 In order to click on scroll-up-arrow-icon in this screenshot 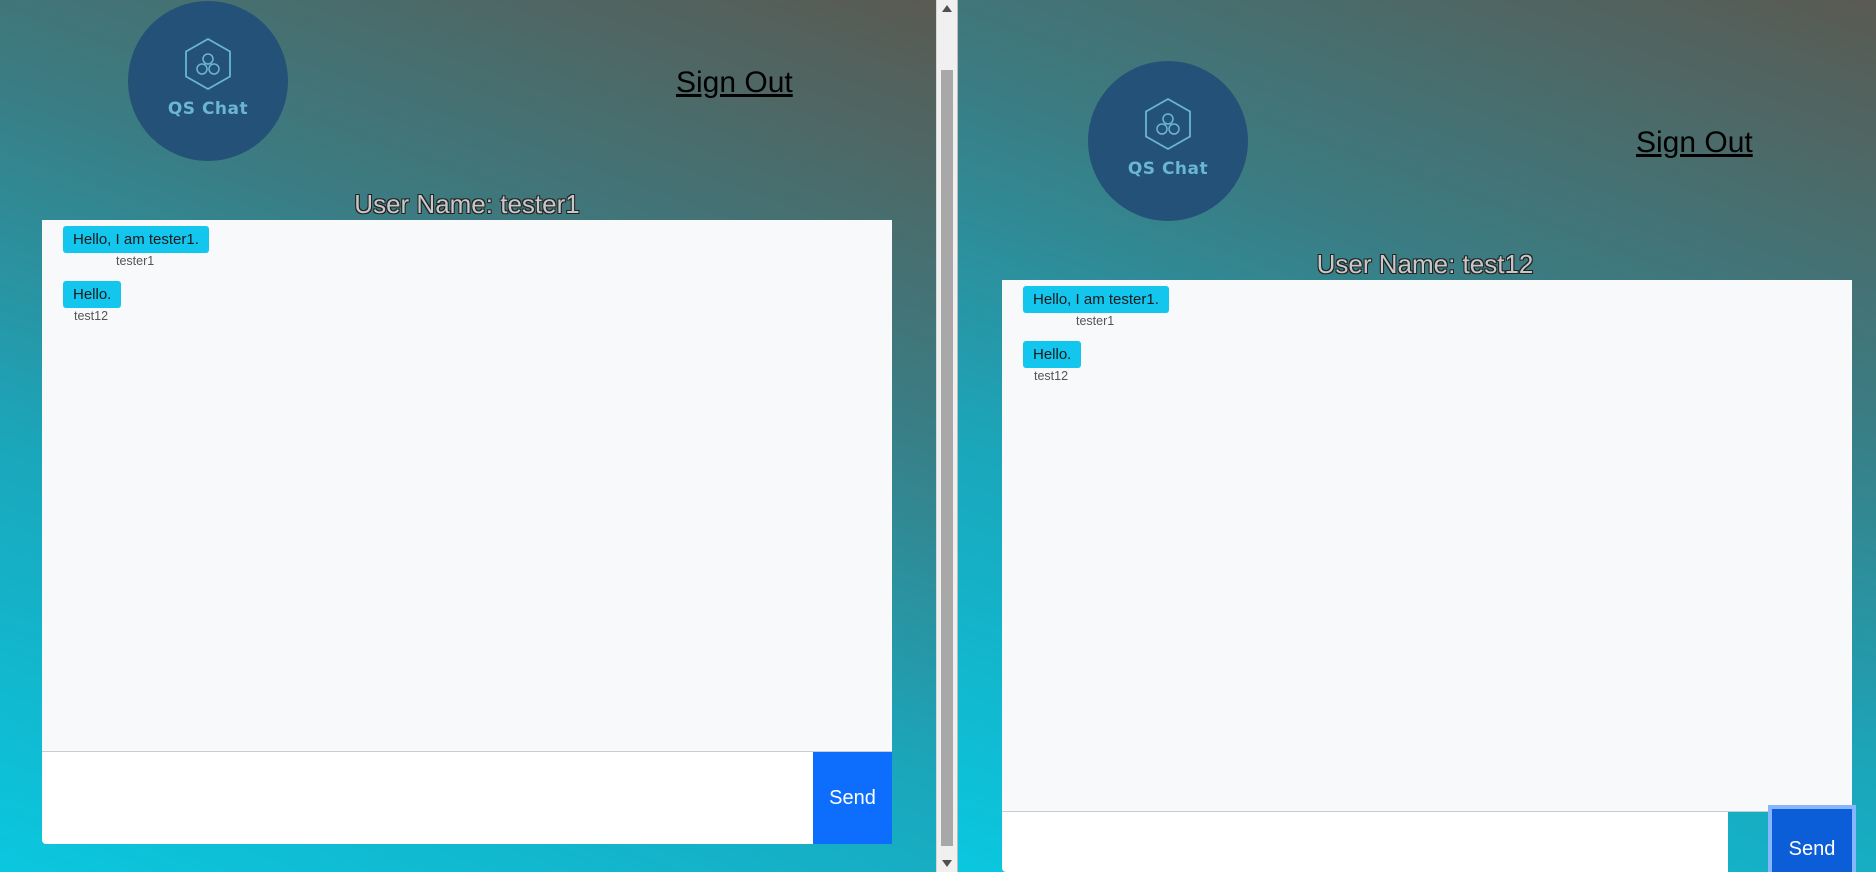, I will do `click(947, 8)`.